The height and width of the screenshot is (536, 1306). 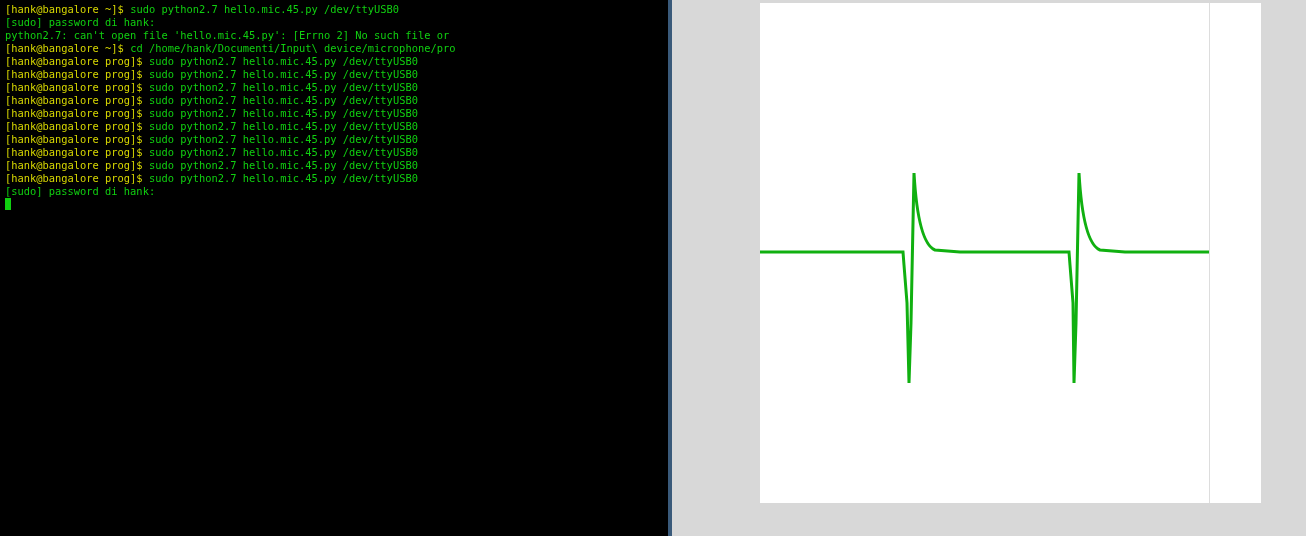 What do you see at coordinates (227, 35) in the screenshot?
I see `terminal-output: python2.7: can't open file 'hello.mic.45.py': [Errno 2] No such file or` at bounding box center [227, 35].